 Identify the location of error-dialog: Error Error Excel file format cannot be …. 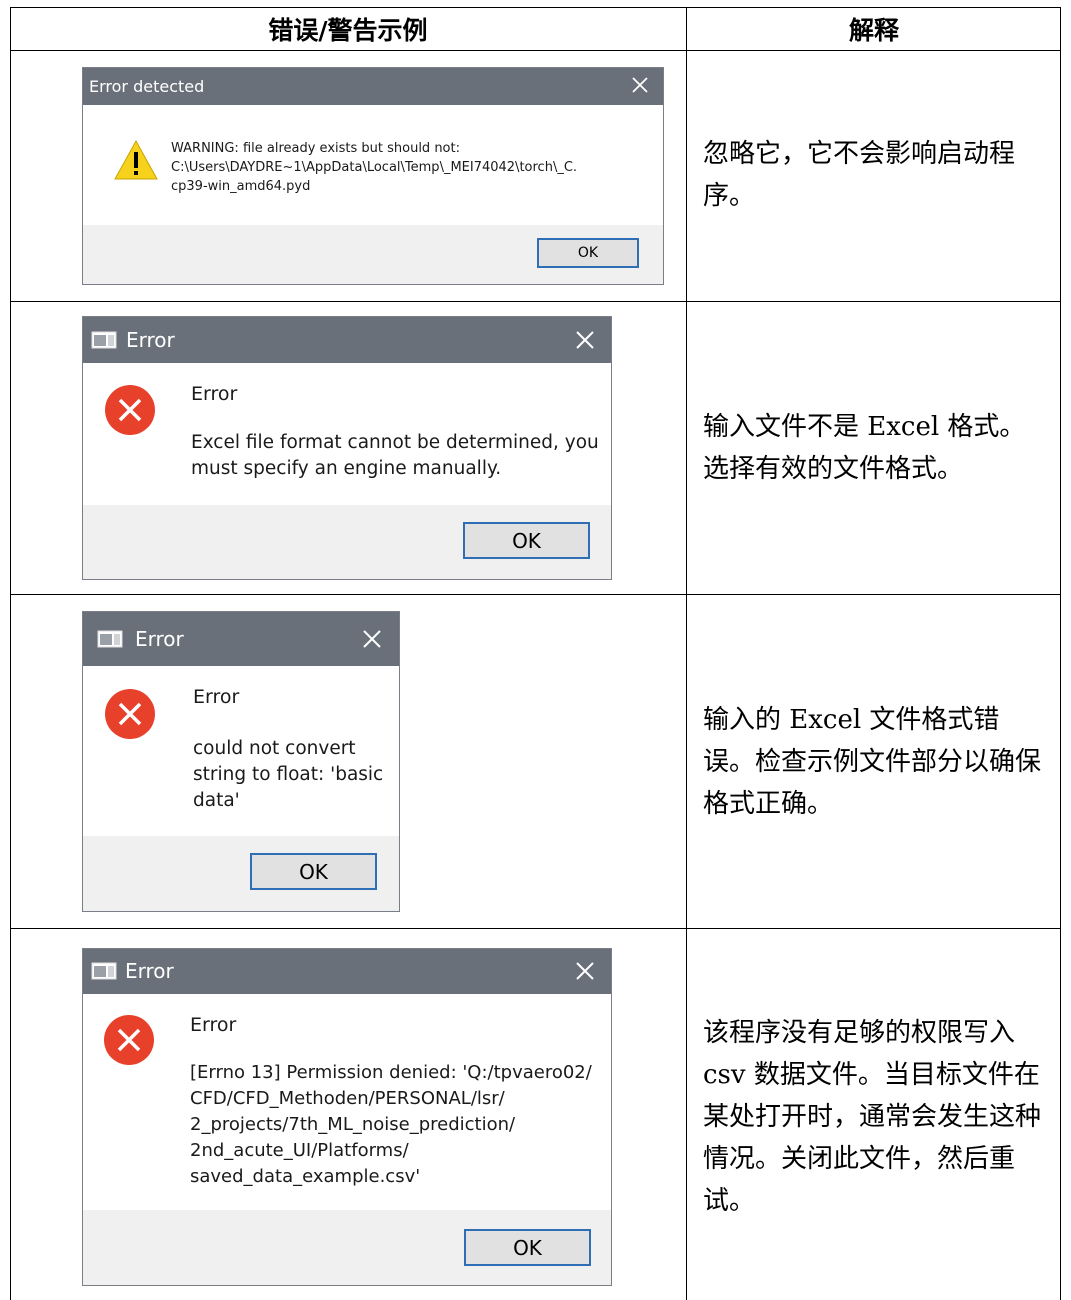
(347, 448).